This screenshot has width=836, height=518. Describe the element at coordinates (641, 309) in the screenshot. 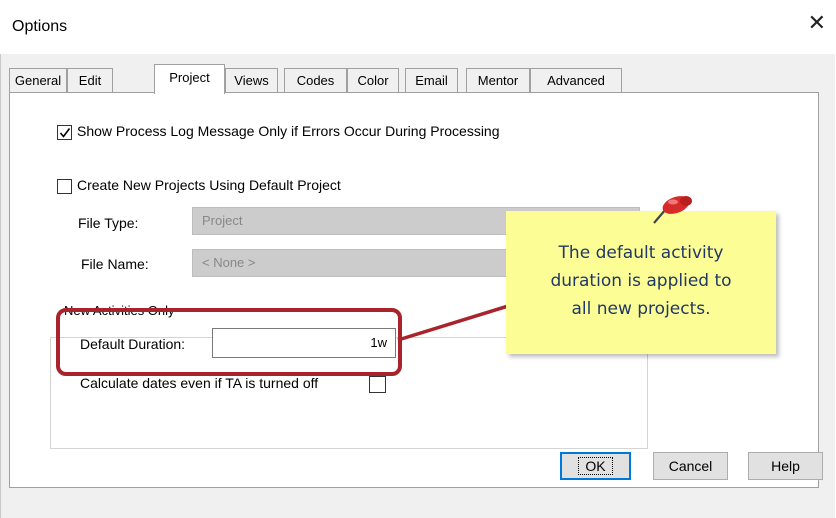

I see `note-line: all new projects.` at that location.